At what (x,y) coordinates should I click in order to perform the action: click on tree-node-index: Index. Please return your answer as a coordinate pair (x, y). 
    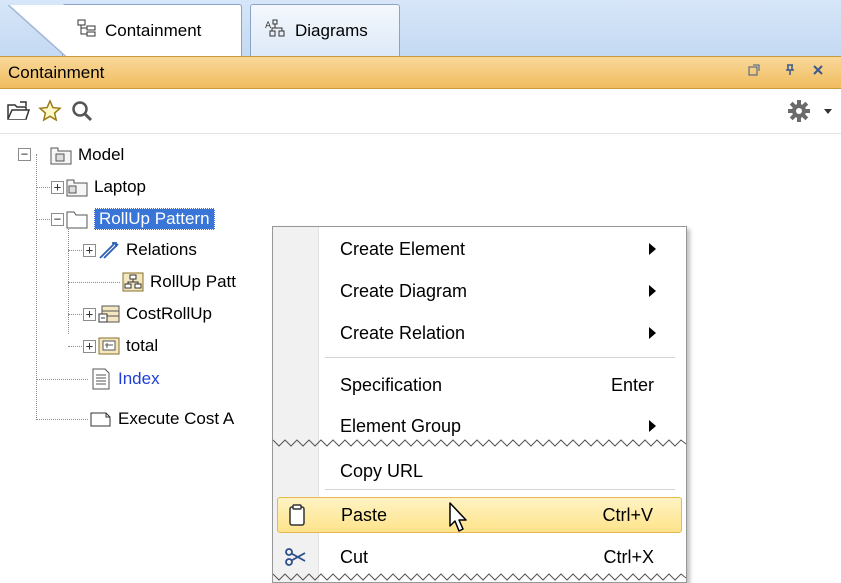
    Looking at the image, I should click on (125, 379).